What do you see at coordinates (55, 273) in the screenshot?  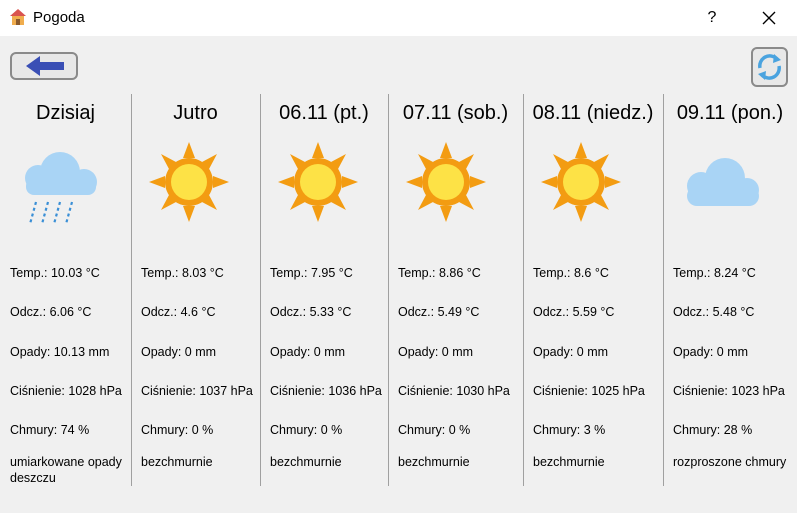 I see `temperature-label: Temp.: 10.03 °C` at bounding box center [55, 273].